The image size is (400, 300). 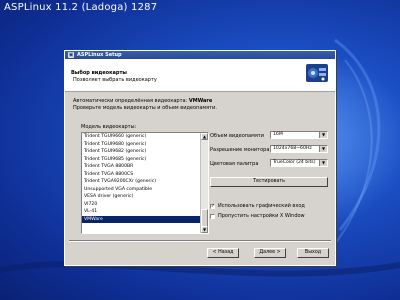 What do you see at coordinates (212, 216) in the screenshot?
I see `skip-x-checkbox` at bounding box center [212, 216].